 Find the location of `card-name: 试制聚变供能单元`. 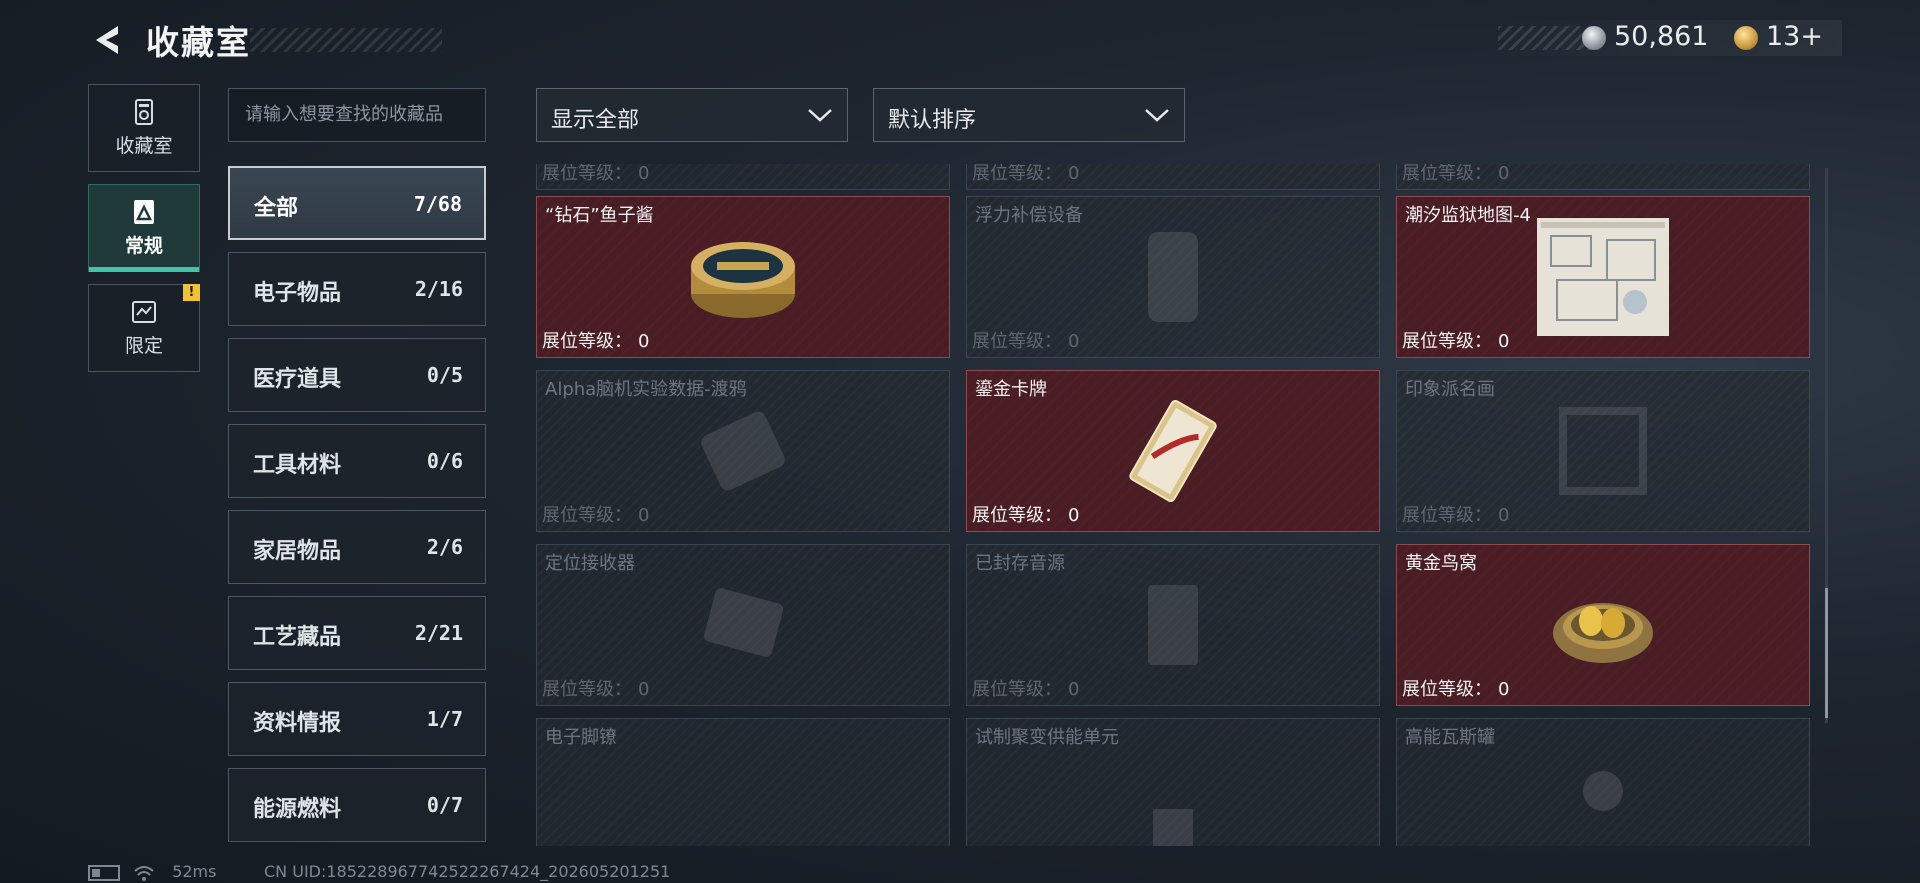

card-name: 试制聚变供能单元 is located at coordinates (1047, 737).